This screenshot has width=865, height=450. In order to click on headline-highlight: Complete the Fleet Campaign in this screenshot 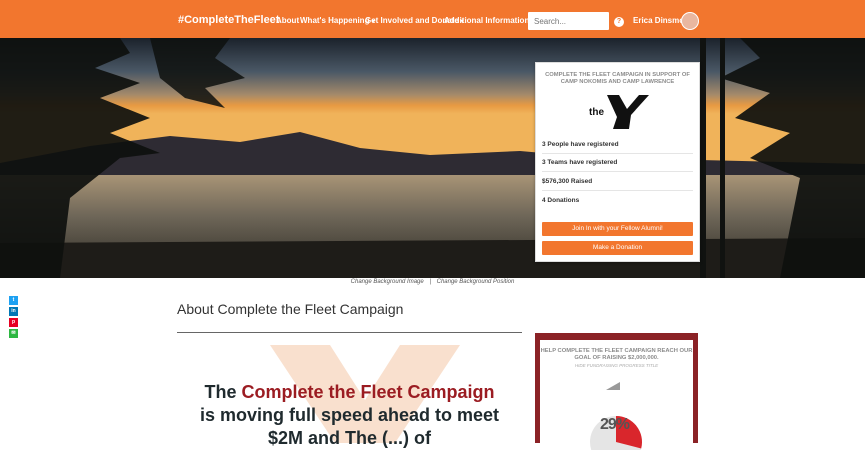, I will do `click(368, 392)`.